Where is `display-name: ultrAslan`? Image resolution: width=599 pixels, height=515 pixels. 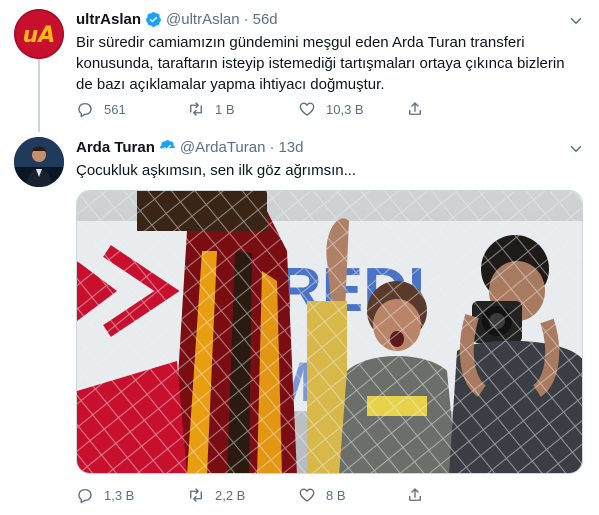
display-name: ultrAslan is located at coordinates (108, 19).